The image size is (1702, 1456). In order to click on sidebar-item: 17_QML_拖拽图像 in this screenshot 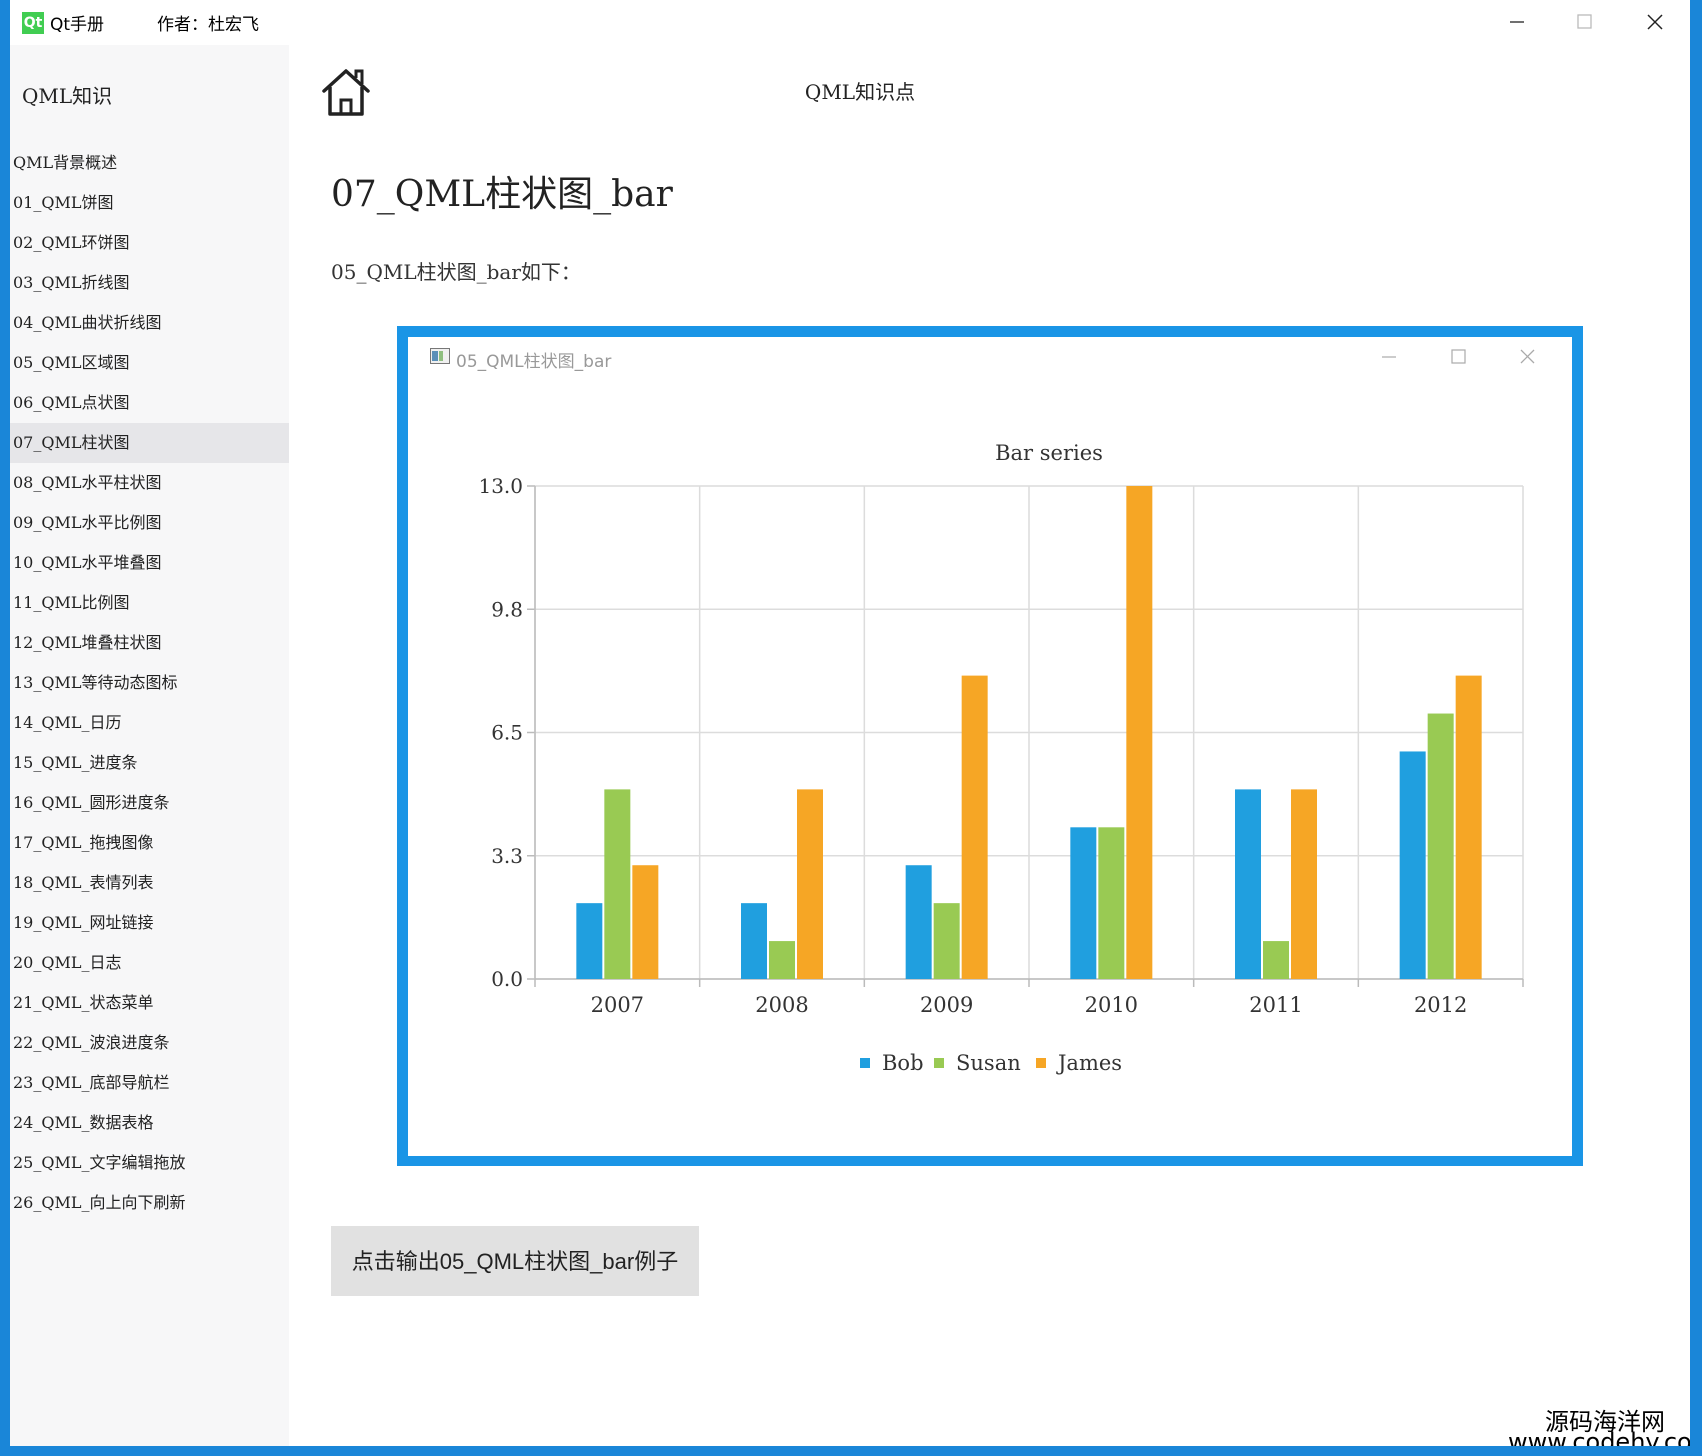, I will do `click(149, 843)`.